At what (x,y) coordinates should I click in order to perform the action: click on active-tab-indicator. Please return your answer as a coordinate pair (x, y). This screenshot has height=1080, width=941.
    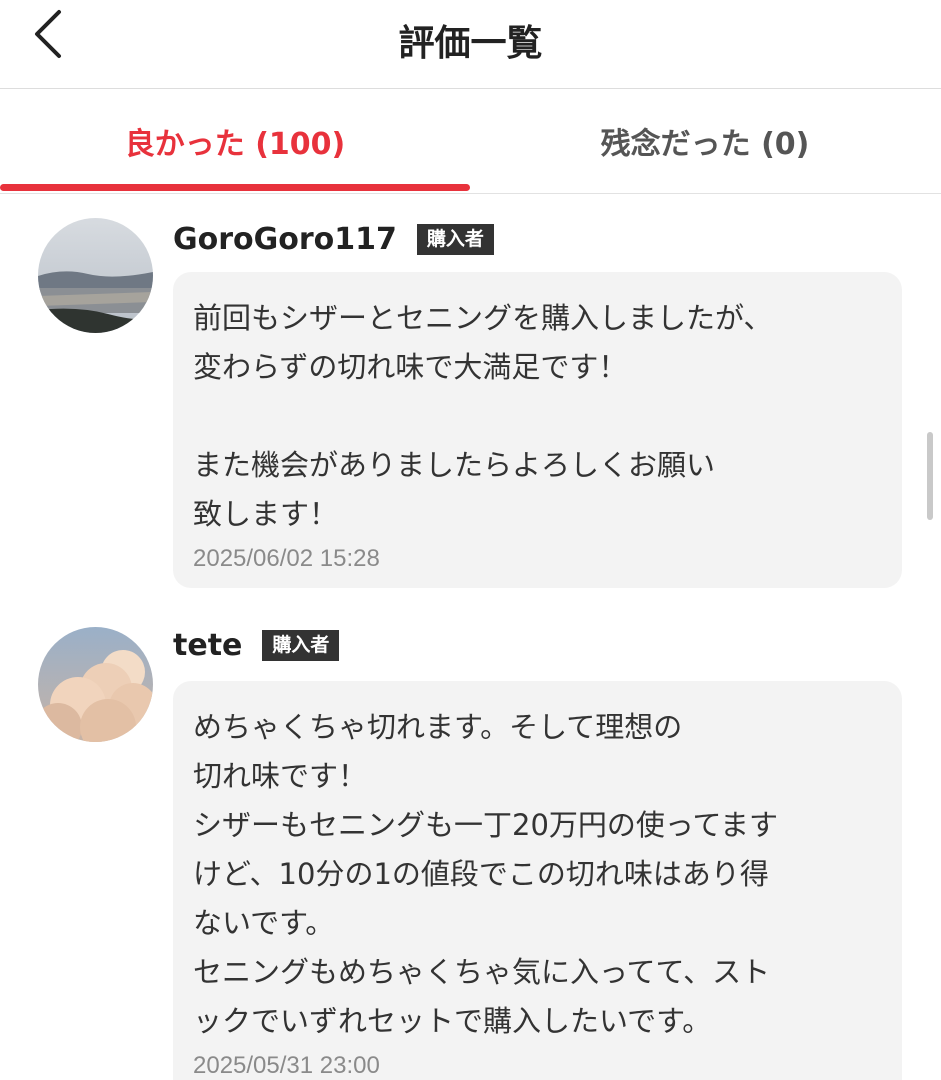
    Looking at the image, I should click on (235, 187).